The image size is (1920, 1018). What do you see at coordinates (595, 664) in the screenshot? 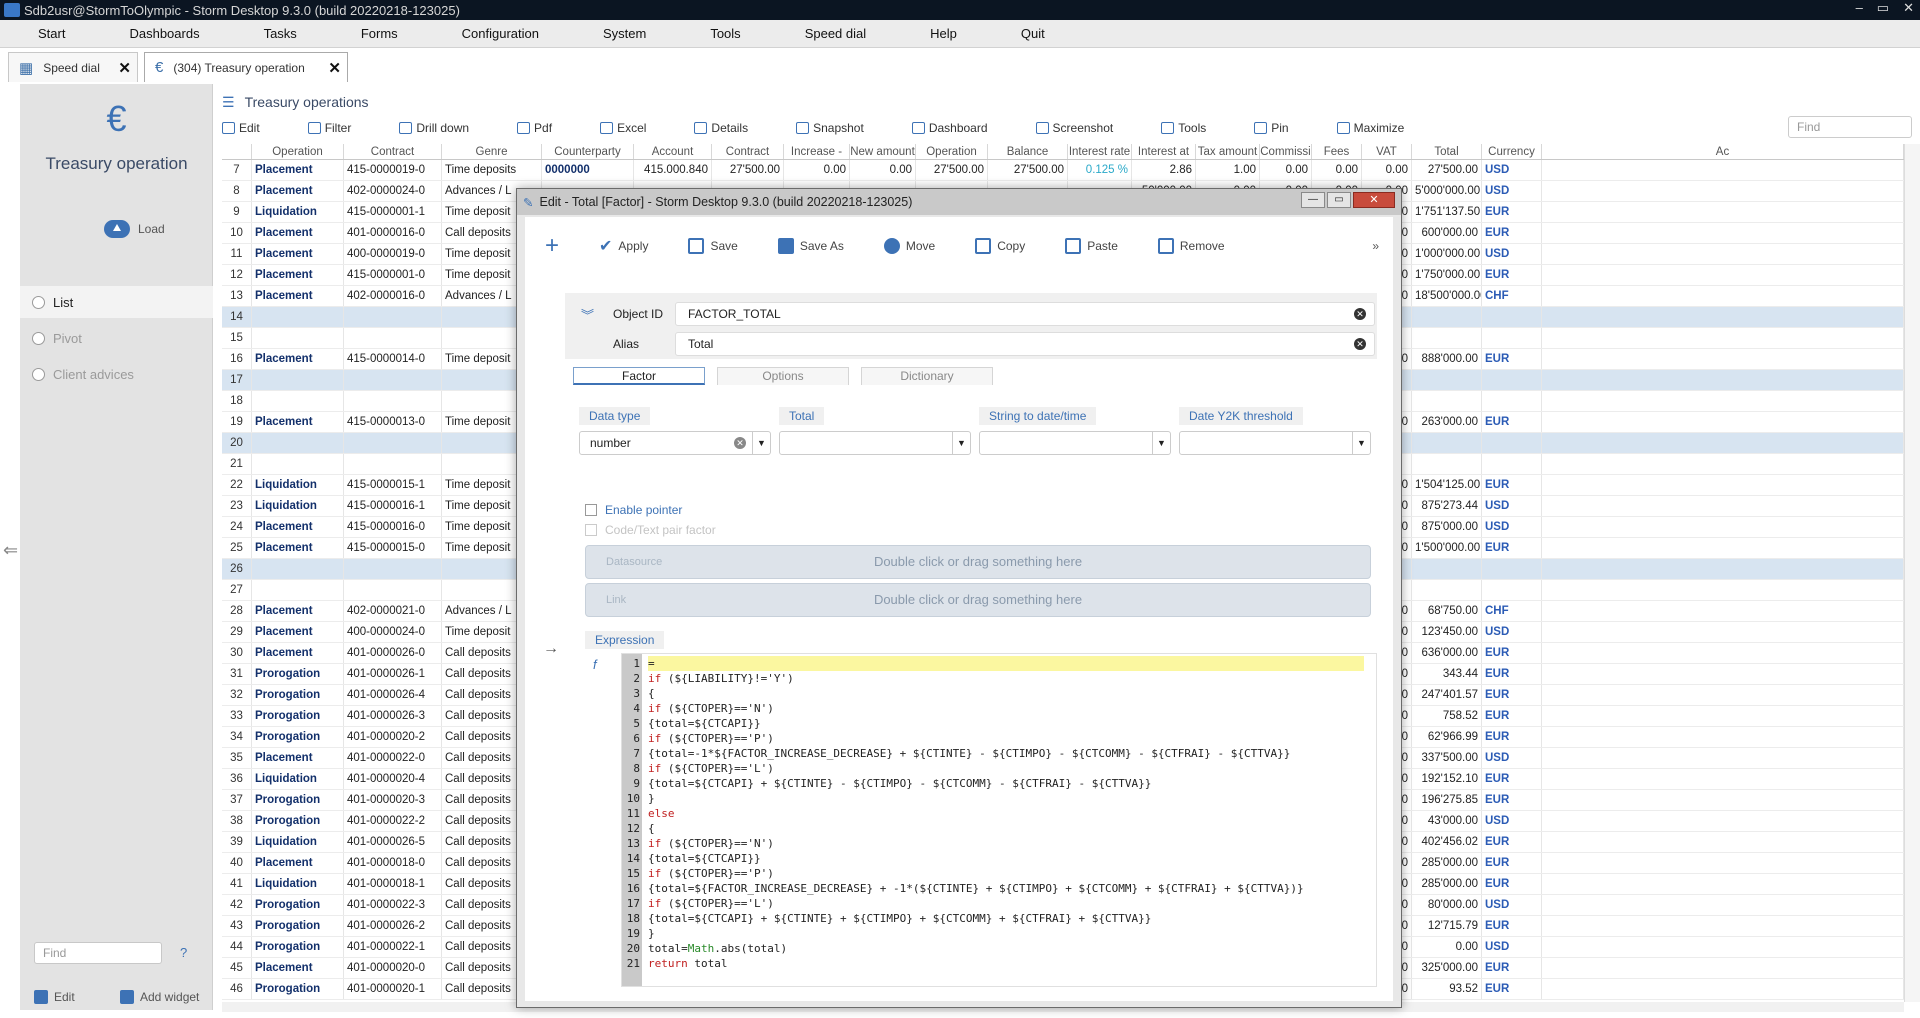
I see `function-icon: f` at bounding box center [595, 664].